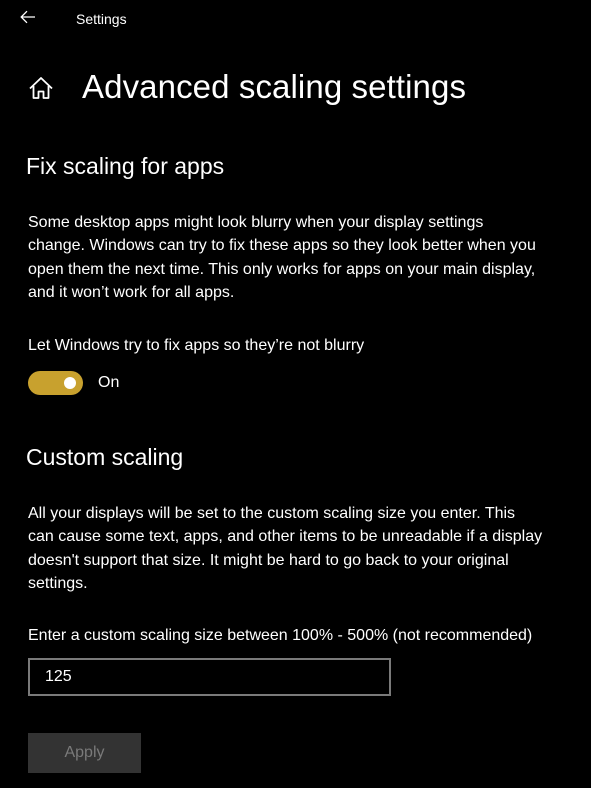  I want to click on custom-scaling-heading: Custom scaling, so click(105, 457).